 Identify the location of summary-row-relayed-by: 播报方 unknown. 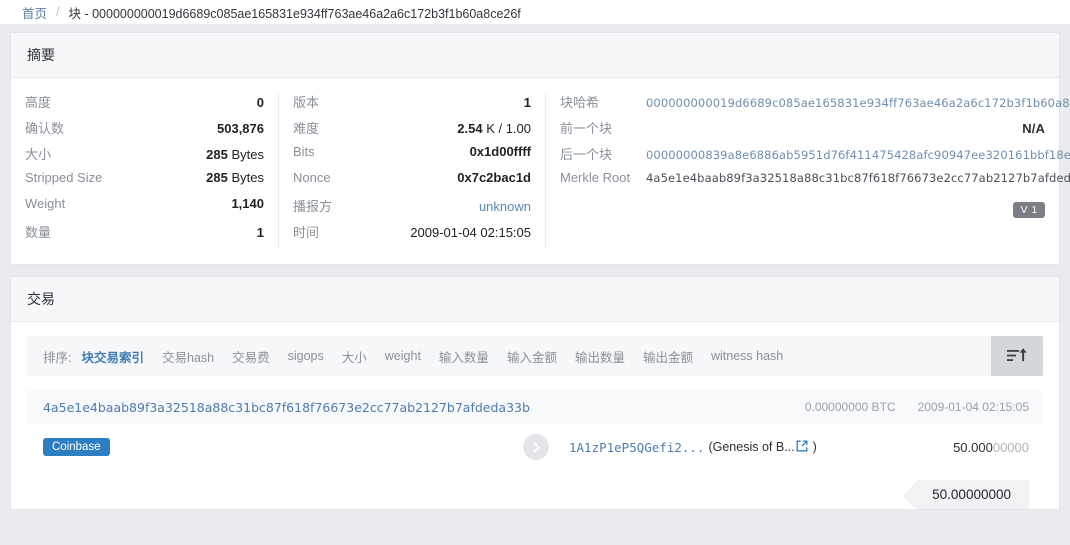
(412, 209).